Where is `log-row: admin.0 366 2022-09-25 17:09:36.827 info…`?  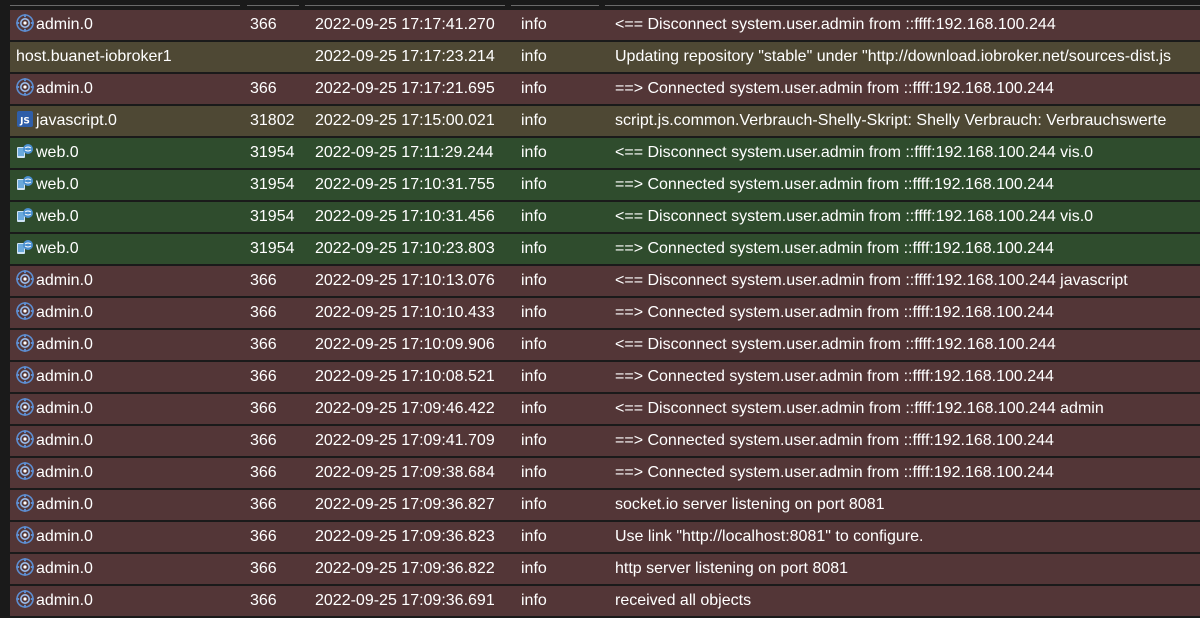
log-row: admin.0 366 2022-09-25 17:09:36.827 info… is located at coordinates (605, 505).